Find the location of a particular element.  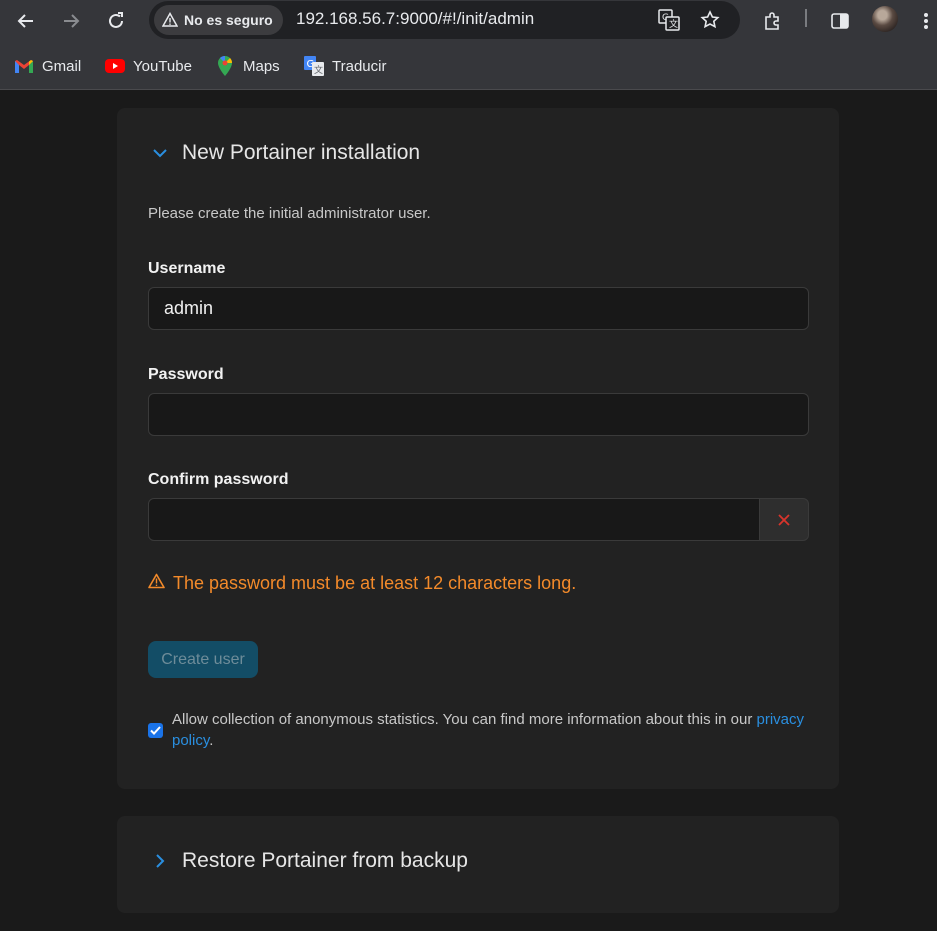

confirm-password-input is located at coordinates (454, 519).